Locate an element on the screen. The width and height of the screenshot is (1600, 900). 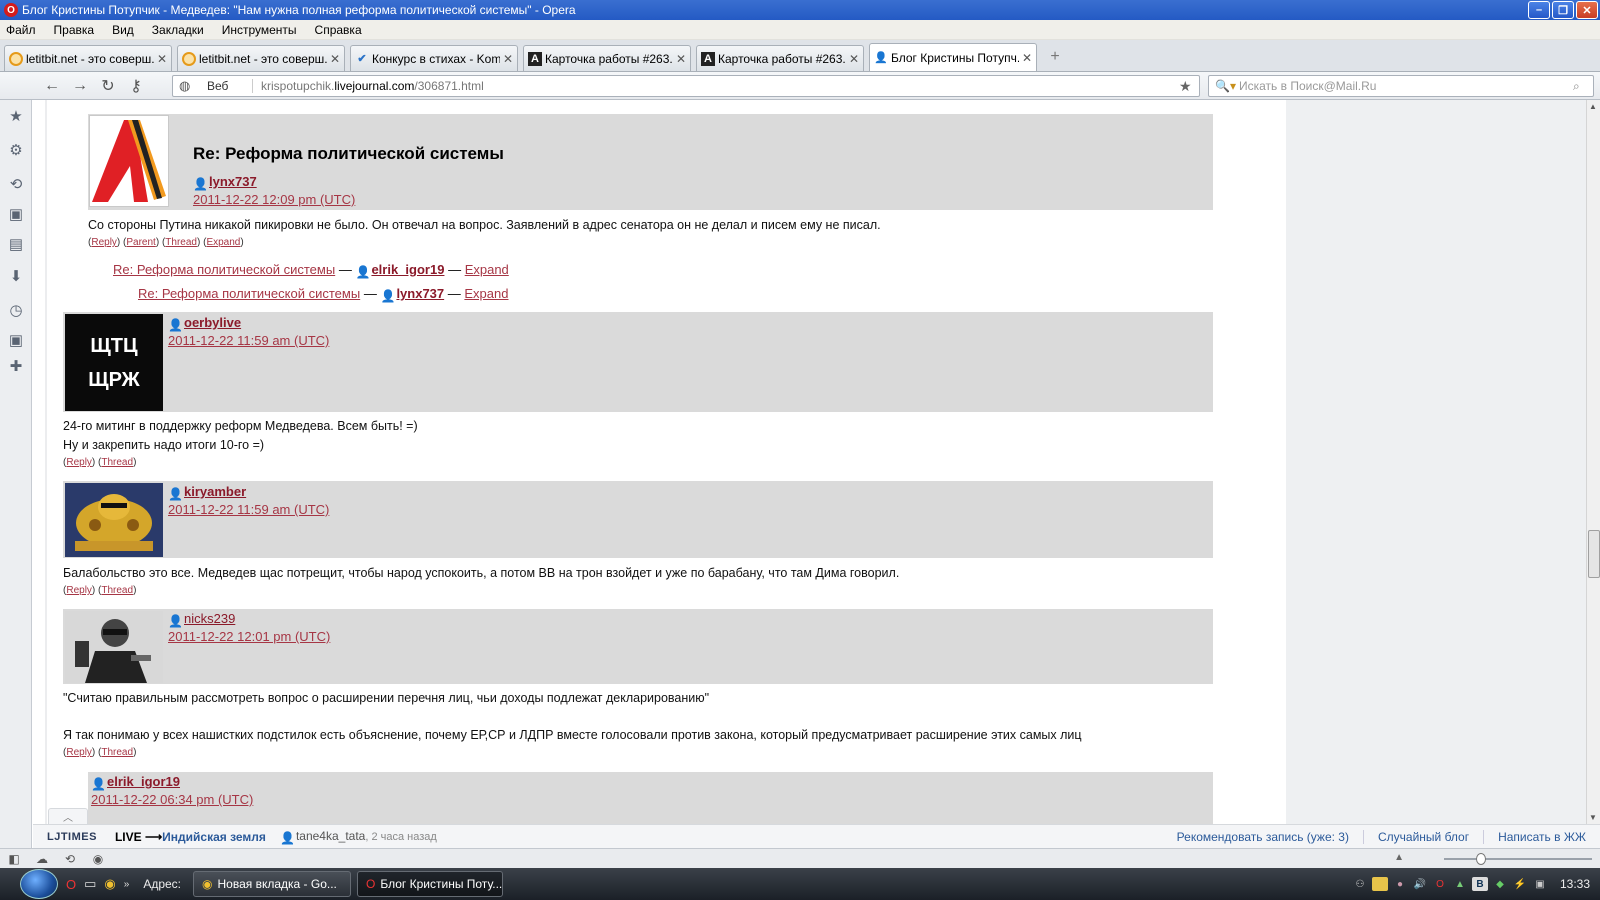
comment-author-lynx737: 👤lynx737 is located at coordinates (225, 182).